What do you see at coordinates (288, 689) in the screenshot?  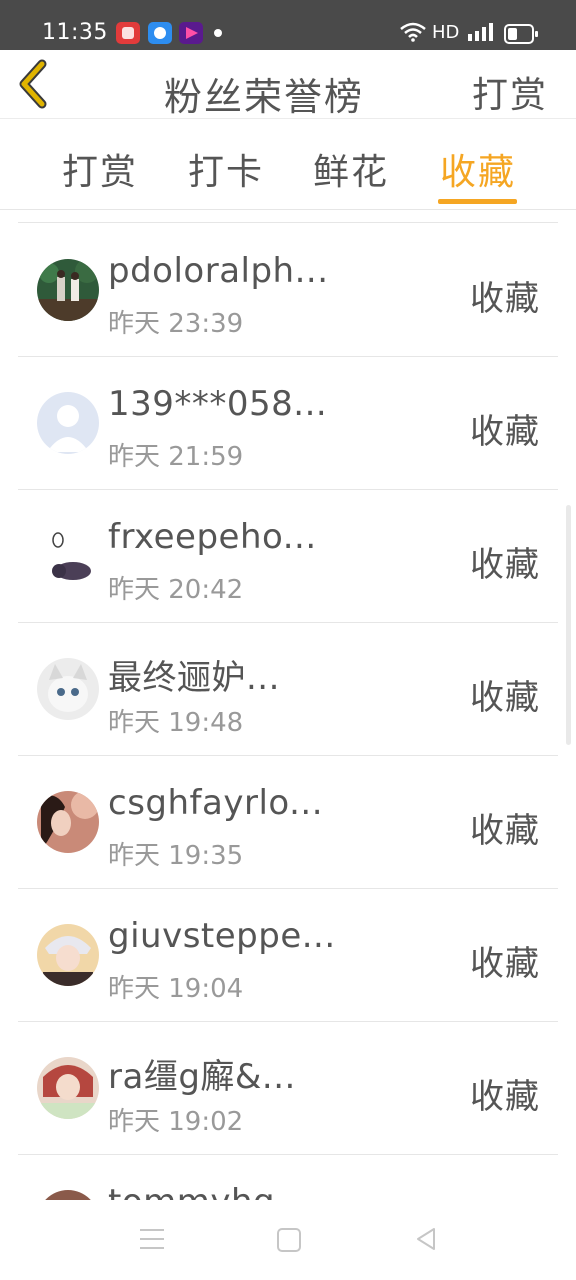 I see `list-item: 最终逦妒... 昨天 19:48 收藏` at bounding box center [288, 689].